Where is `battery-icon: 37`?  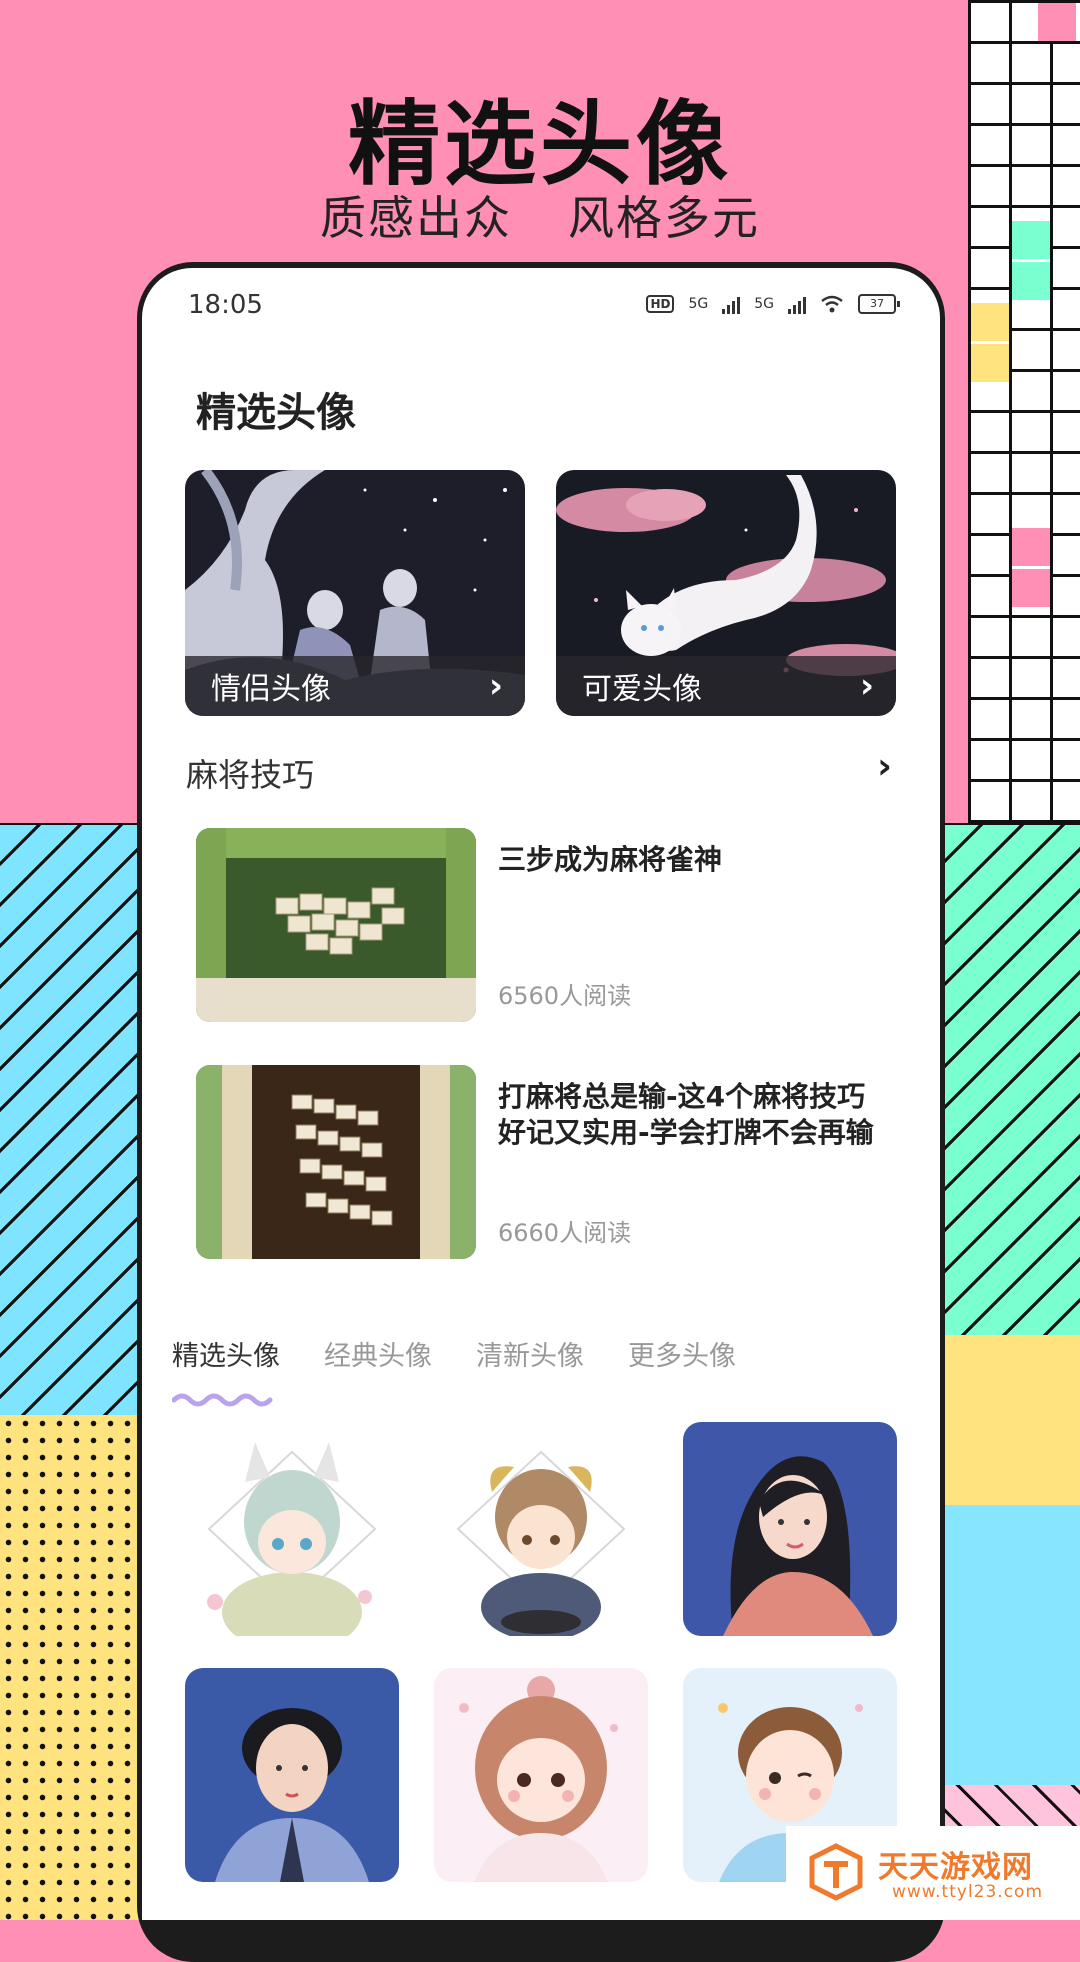
battery-icon: 37 is located at coordinates (879, 304).